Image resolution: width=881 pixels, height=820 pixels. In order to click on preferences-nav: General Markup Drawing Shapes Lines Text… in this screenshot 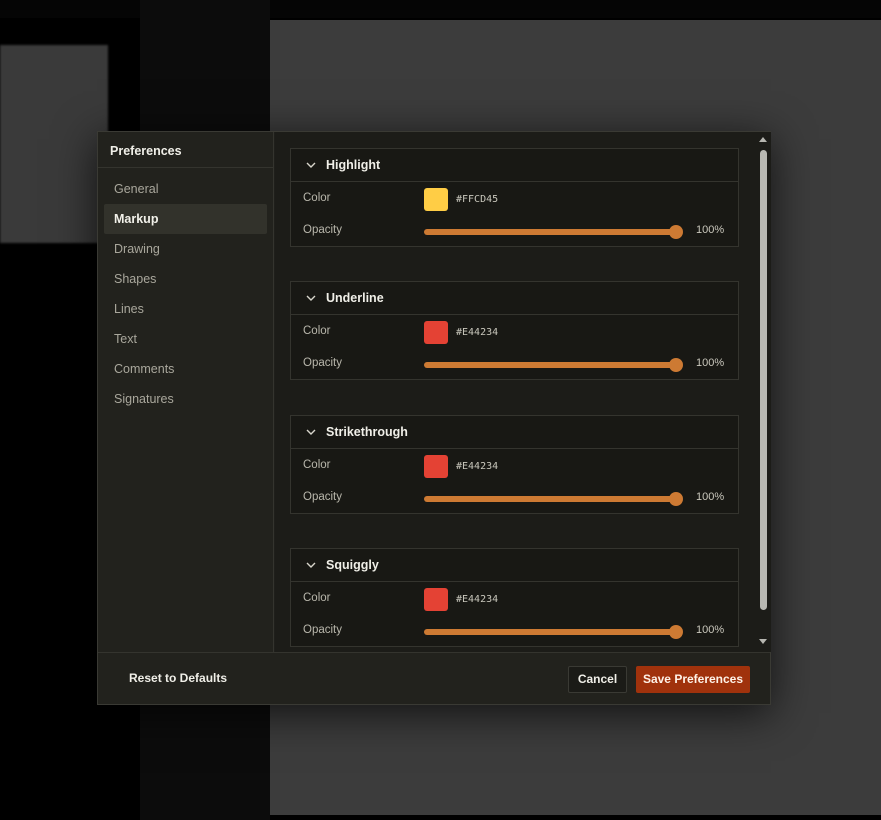, I will do `click(185, 291)`.